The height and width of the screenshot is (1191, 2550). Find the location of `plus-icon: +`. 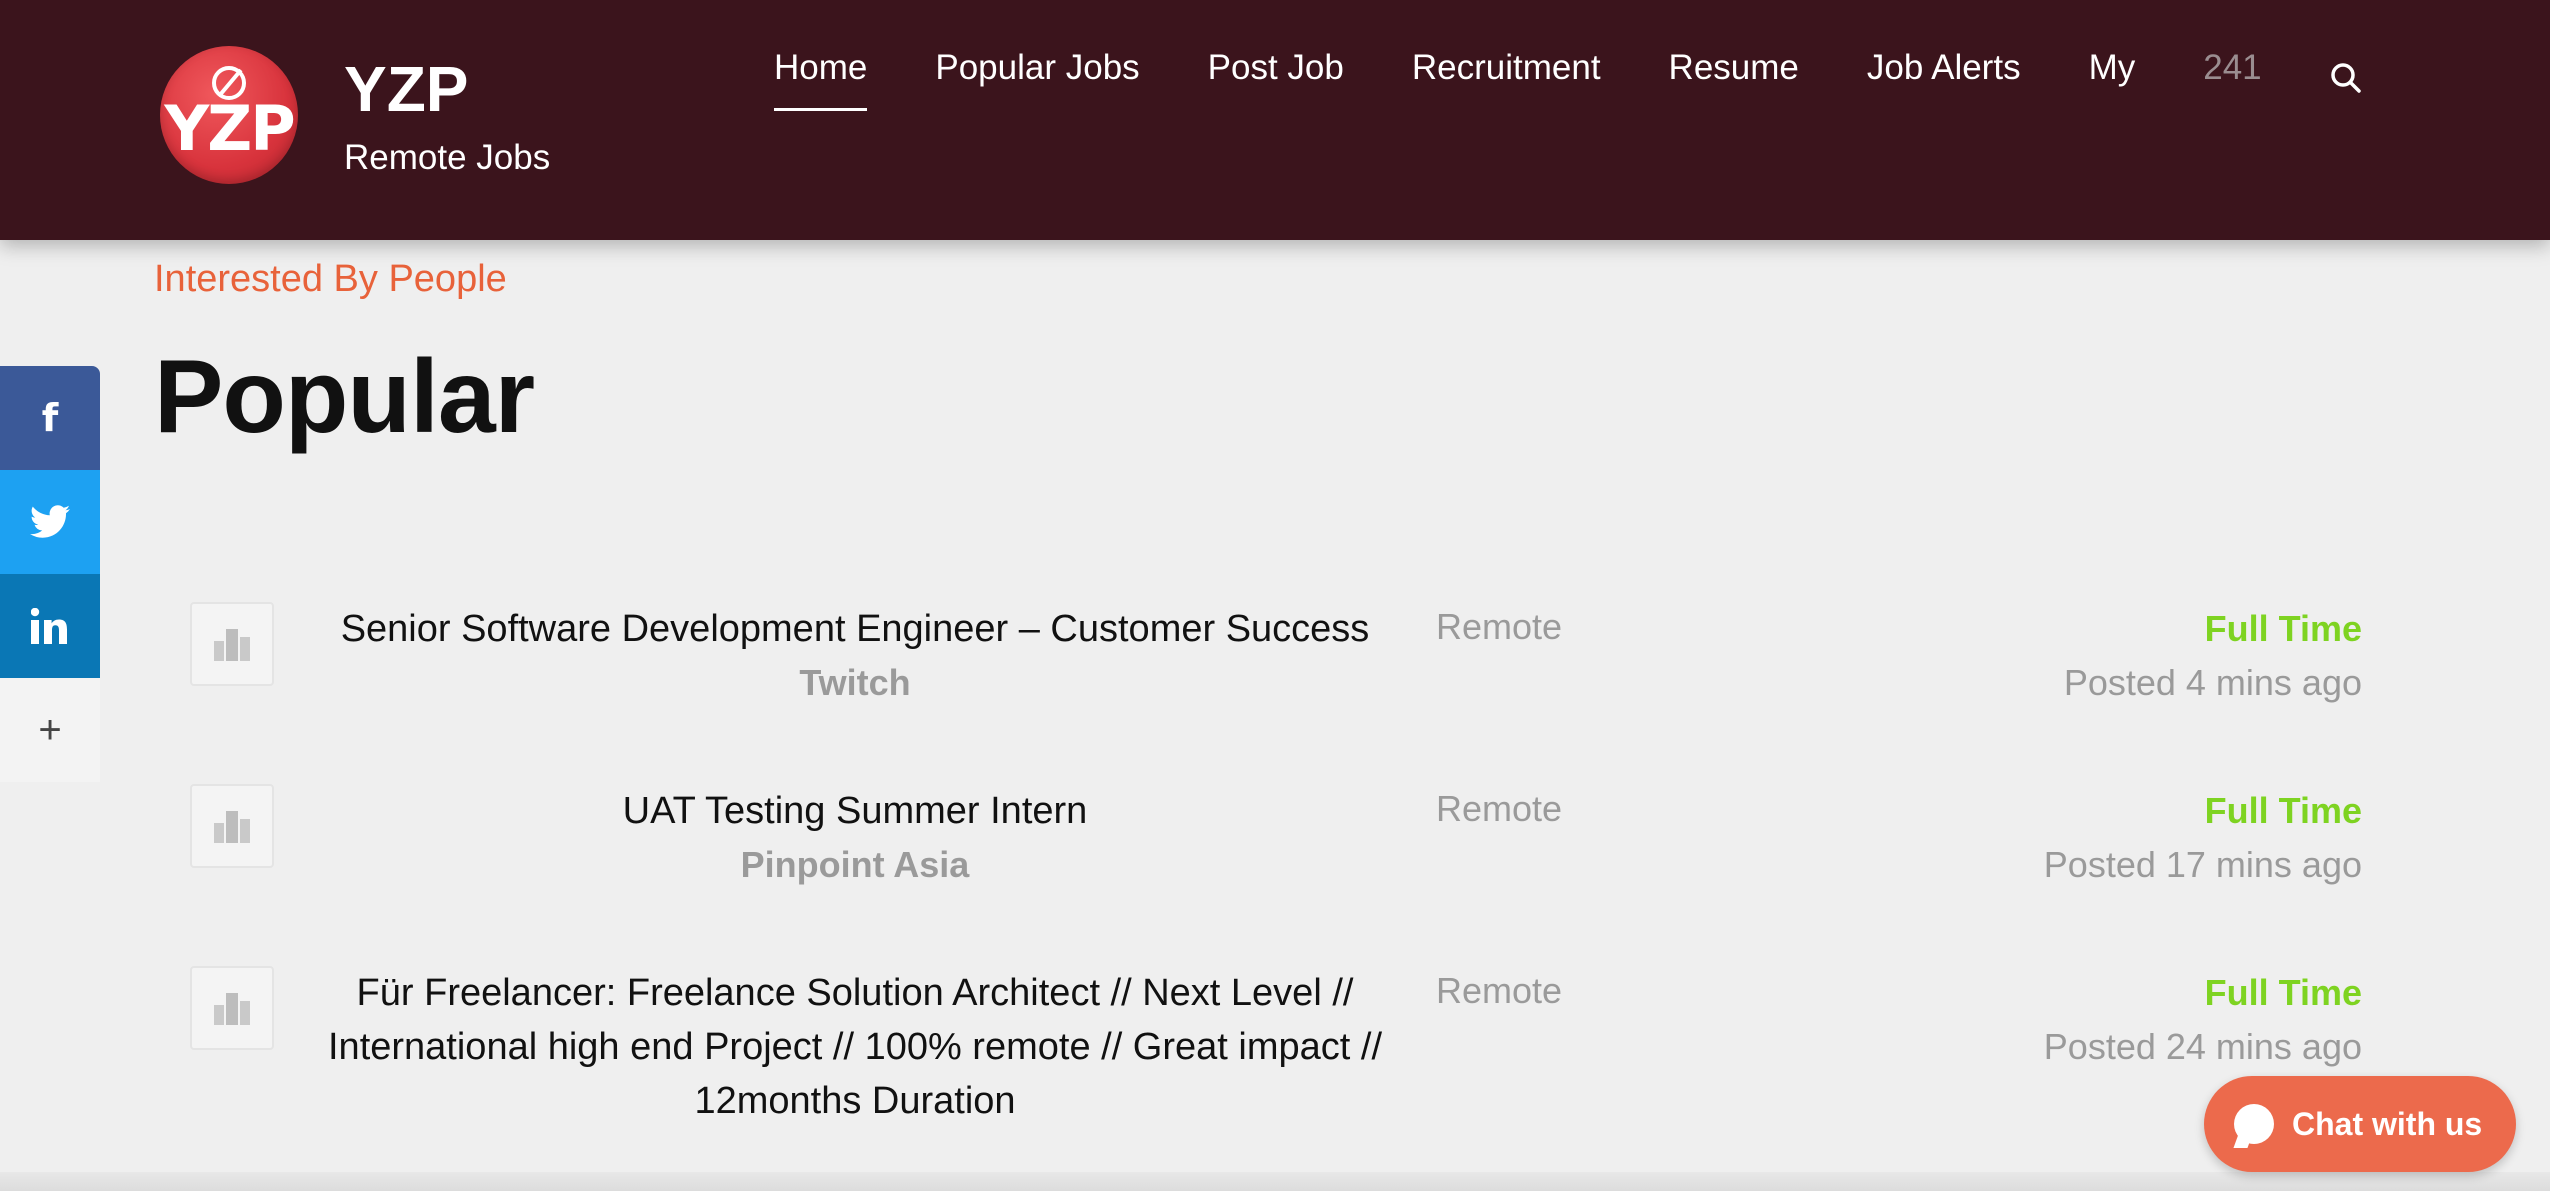

plus-icon: + is located at coordinates (50, 729).